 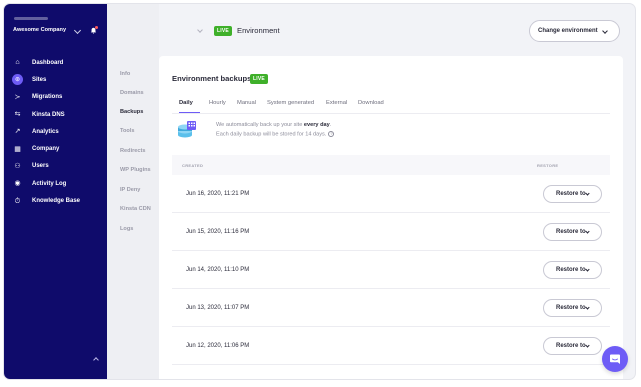 I want to click on table-row: Jun 14, 2020, 11:10 PM Restore to, so click(x=391, y=270).